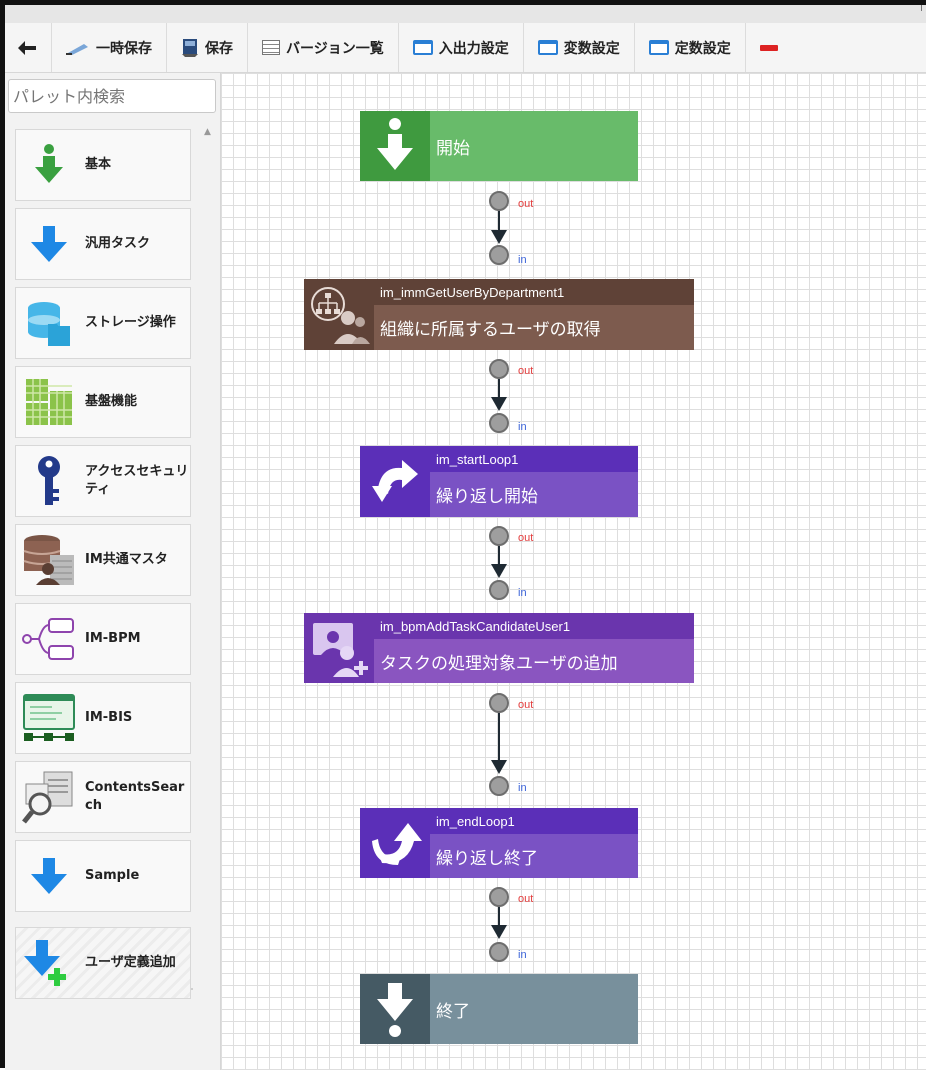 The width and height of the screenshot is (926, 1070). Describe the element at coordinates (473, 48) in the screenshot. I see `io-settings-label: 入出力設定` at that location.